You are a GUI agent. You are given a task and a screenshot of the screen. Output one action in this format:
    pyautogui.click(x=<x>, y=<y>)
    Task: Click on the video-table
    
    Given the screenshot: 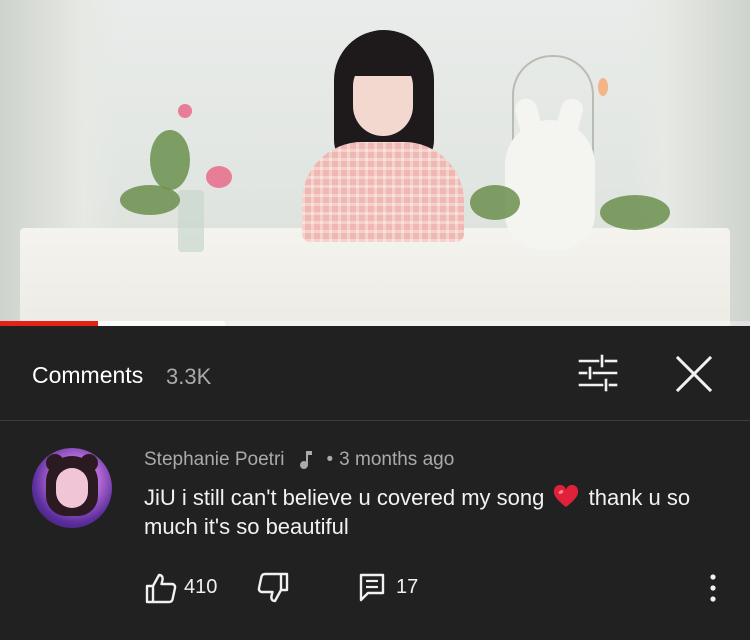 What is the action you would take?
    pyautogui.click(x=375, y=277)
    